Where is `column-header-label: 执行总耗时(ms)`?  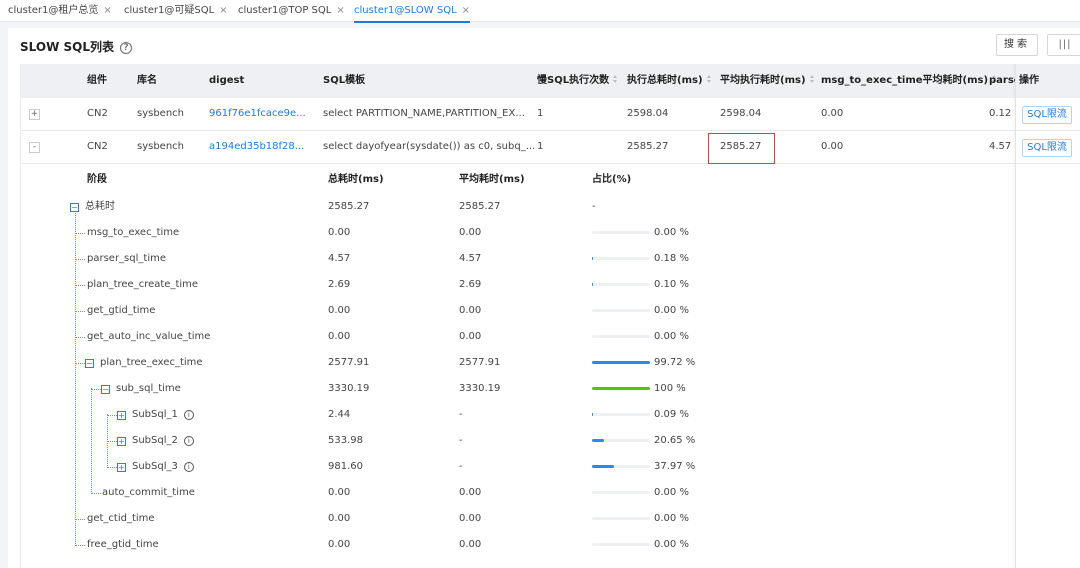 column-header-label: 执行总耗时(ms) is located at coordinates (665, 80).